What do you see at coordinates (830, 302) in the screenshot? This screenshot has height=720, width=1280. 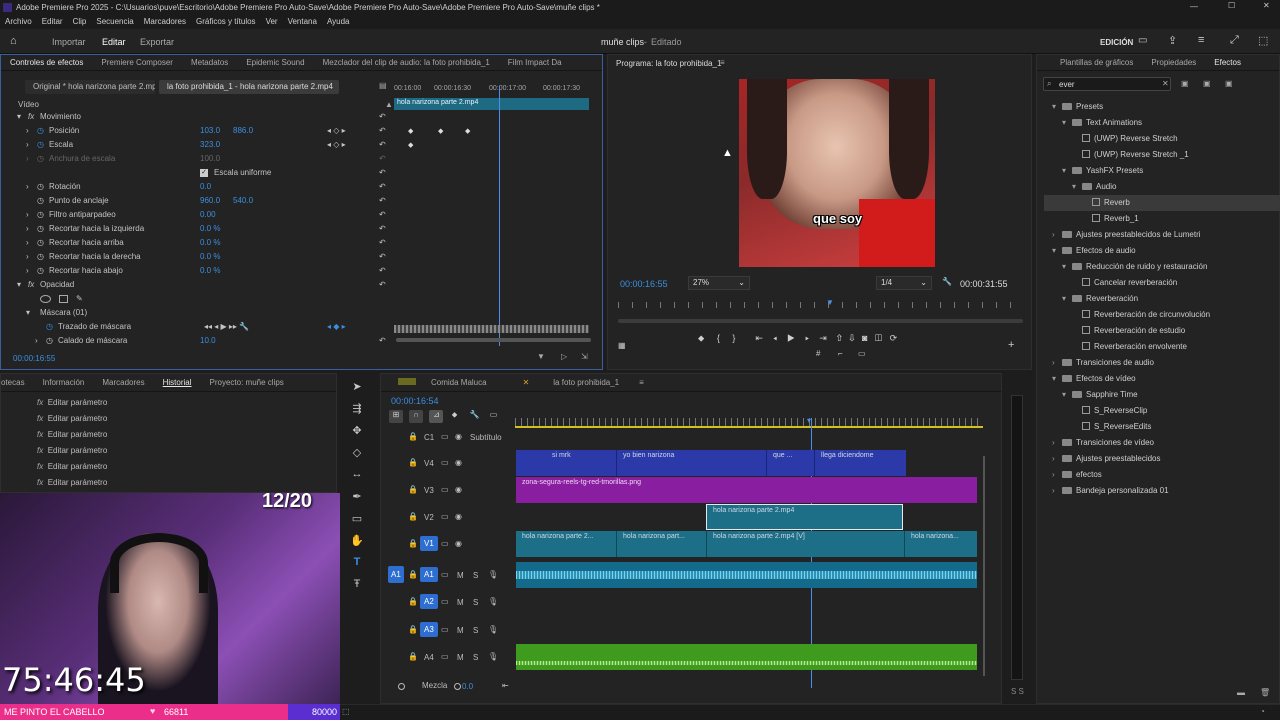 I see `program-playhead: ▼` at bounding box center [830, 302].